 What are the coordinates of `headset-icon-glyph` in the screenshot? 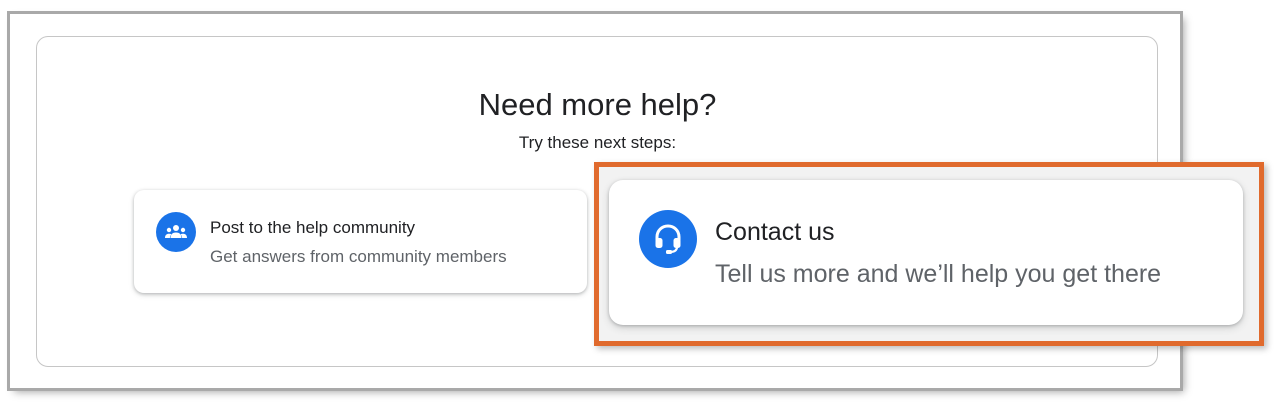 It's located at (668, 239).